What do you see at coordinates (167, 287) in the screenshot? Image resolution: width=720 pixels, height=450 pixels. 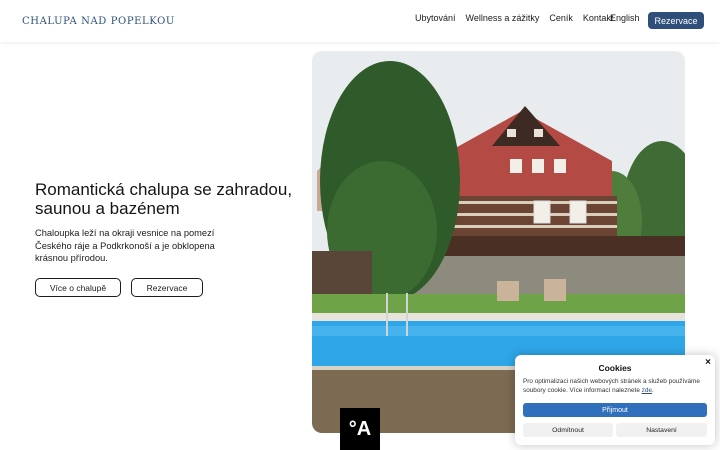 I see `hero-reservation-button: Rezervace` at bounding box center [167, 287].